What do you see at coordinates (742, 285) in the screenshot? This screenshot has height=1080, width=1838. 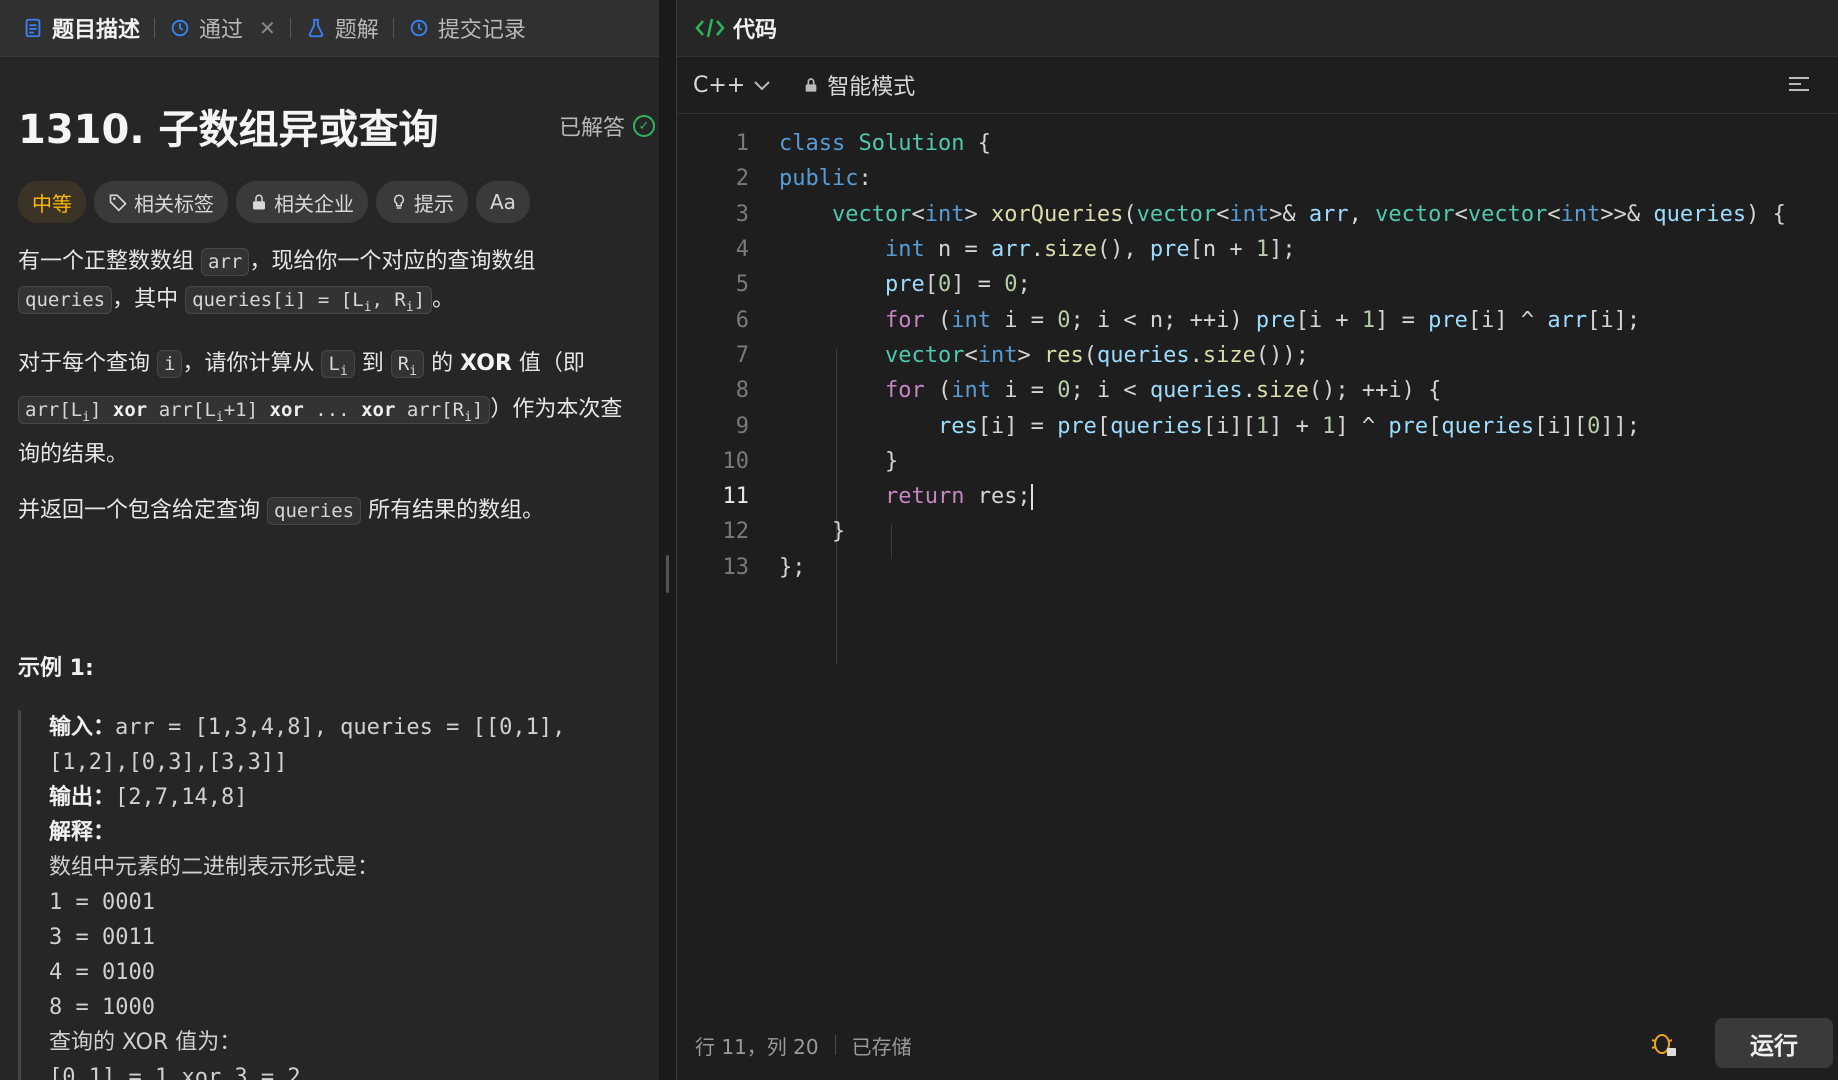 I see `line-number: 5` at bounding box center [742, 285].